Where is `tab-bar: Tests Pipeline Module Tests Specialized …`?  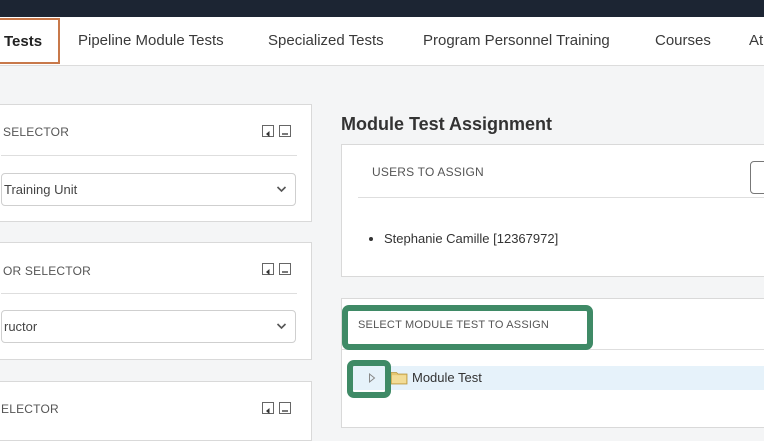
tab-bar: Tests Pipeline Module Tests Specialized … is located at coordinates (382, 41).